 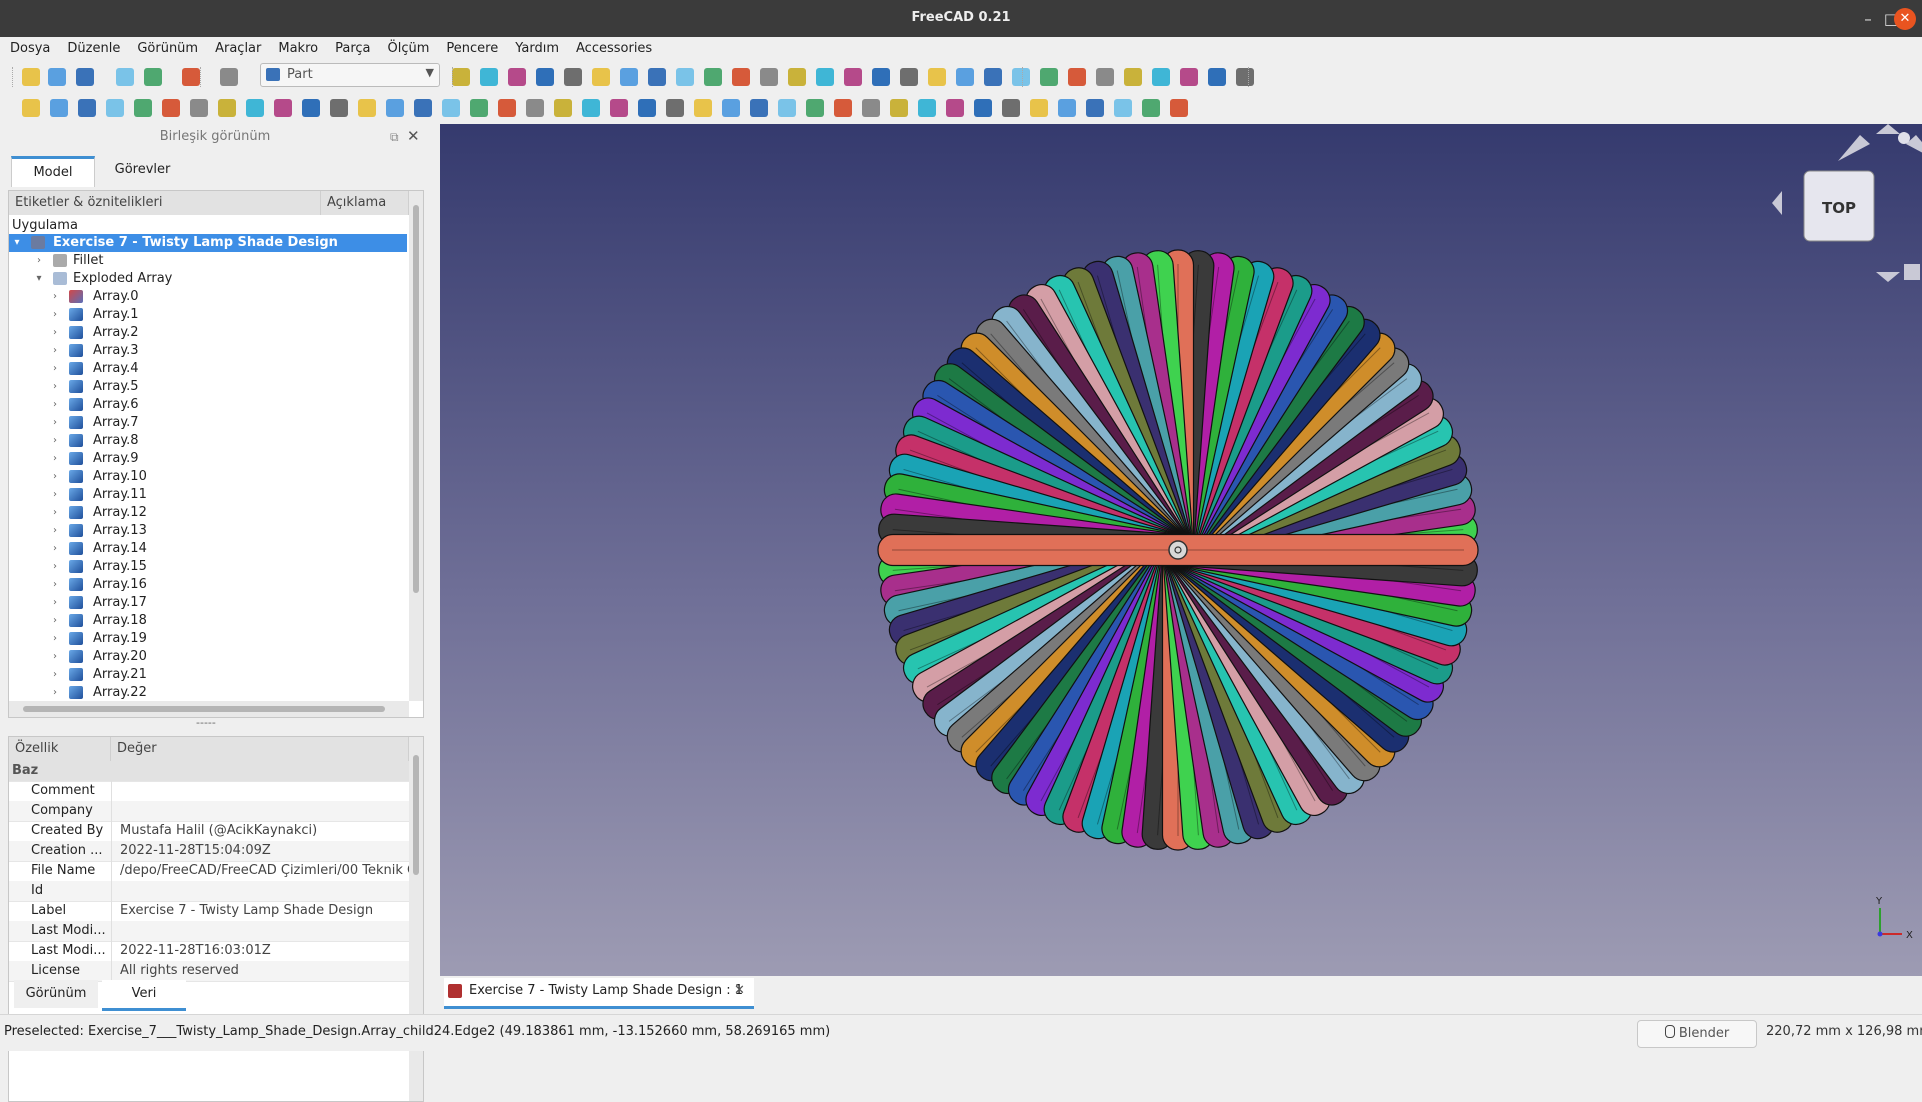 I want to click on menu-accessories: Accessories, so click(x=612, y=46).